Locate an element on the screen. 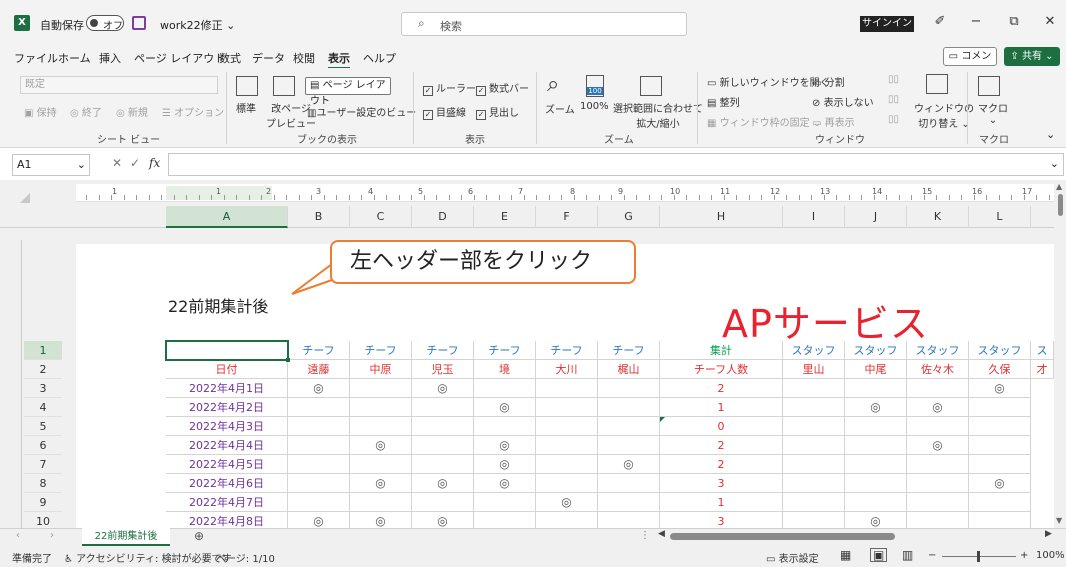 This screenshot has width=1066, height=567. sync-scroll-icon: ▯▯ is located at coordinates (893, 99).